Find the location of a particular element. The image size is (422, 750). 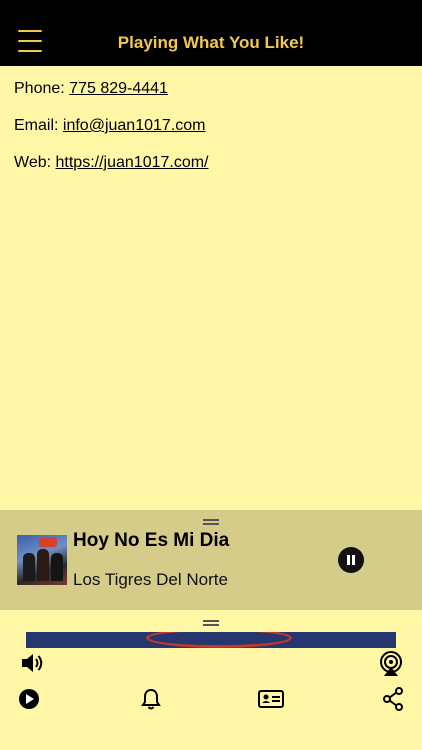

email-link: info@juan1017.com is located at coordinates (134, 125).